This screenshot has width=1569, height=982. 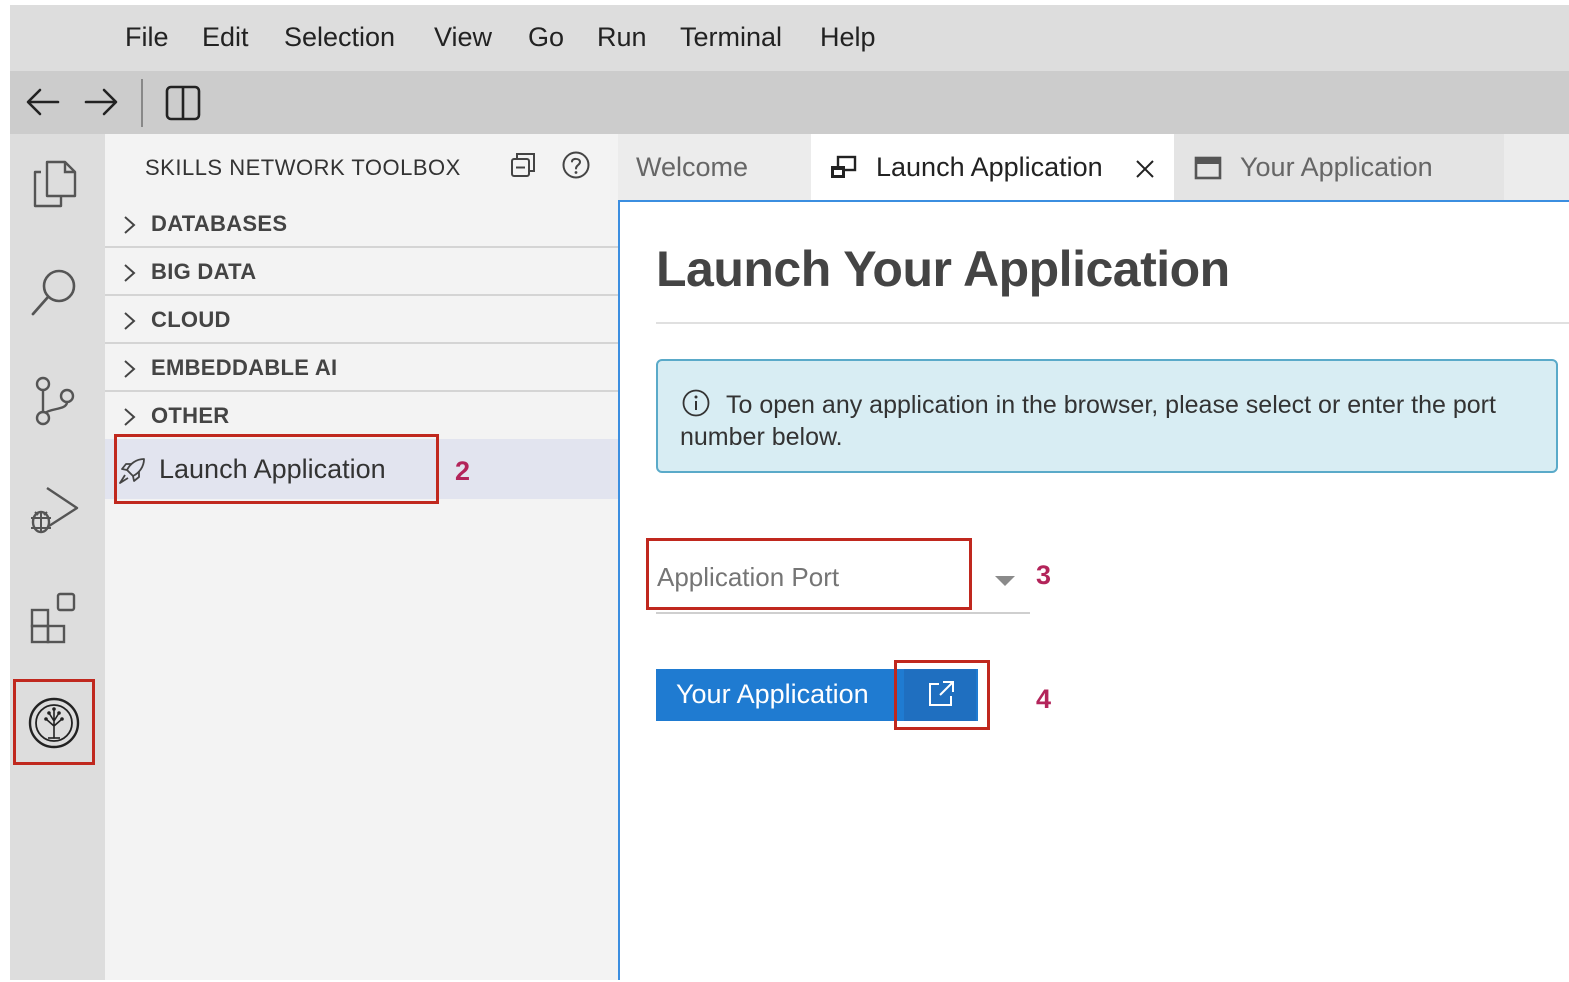 What do you see at coordinates (204, 271) in the screenshot?
I see `section-label: BIG DATA` at bounding box center [204, 271].